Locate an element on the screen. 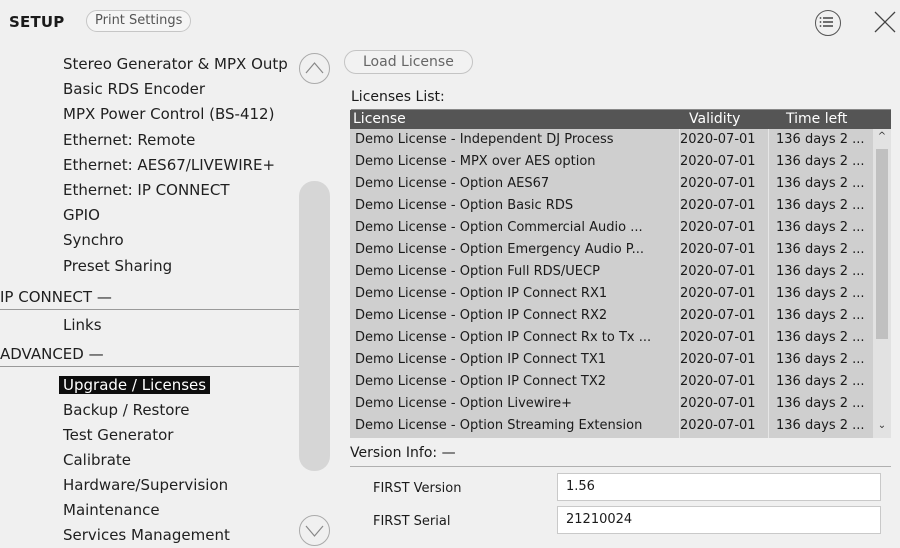 The image size is (900, 548). licenses-list-label: Licenses List: is located at coordinates (398, 97).